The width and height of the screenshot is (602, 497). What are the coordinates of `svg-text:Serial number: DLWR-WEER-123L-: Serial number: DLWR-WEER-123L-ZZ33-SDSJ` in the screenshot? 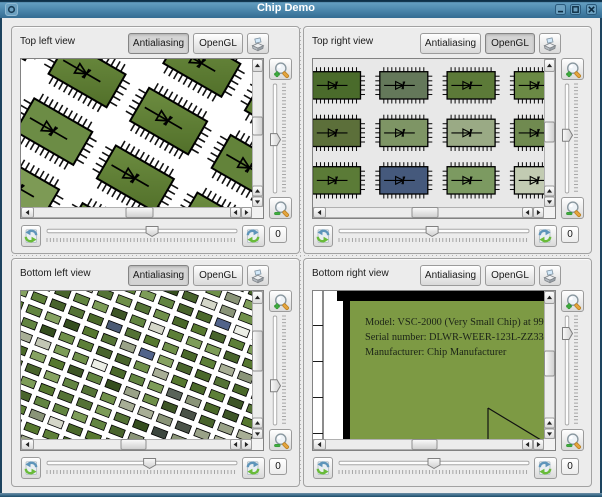 It's located at (454, 337).